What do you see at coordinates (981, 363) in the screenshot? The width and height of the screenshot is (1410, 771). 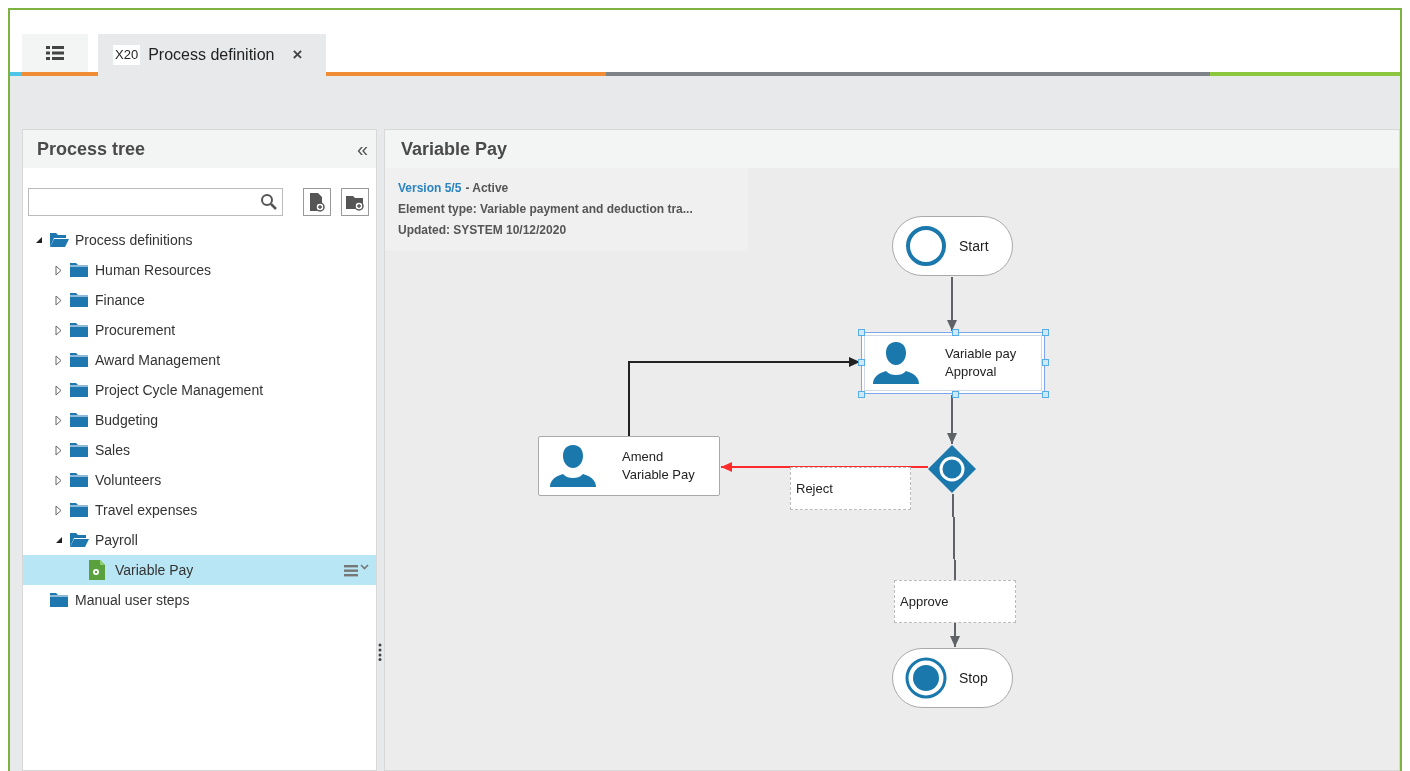 I see `task-label: Variable pay Approval` at bounding box center [981, 363].